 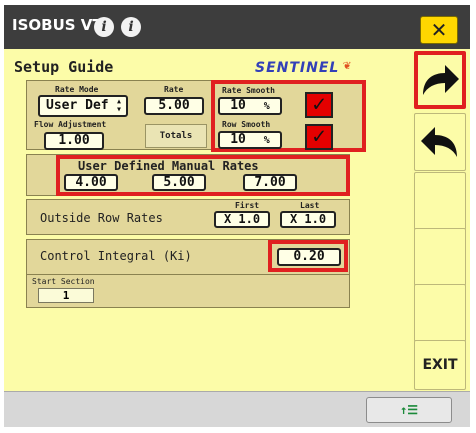 What do you see at coordinates (250, 106) in the screenshot?
I see `rate-smooth-field: 10 %` at bounding box center [250, 106].